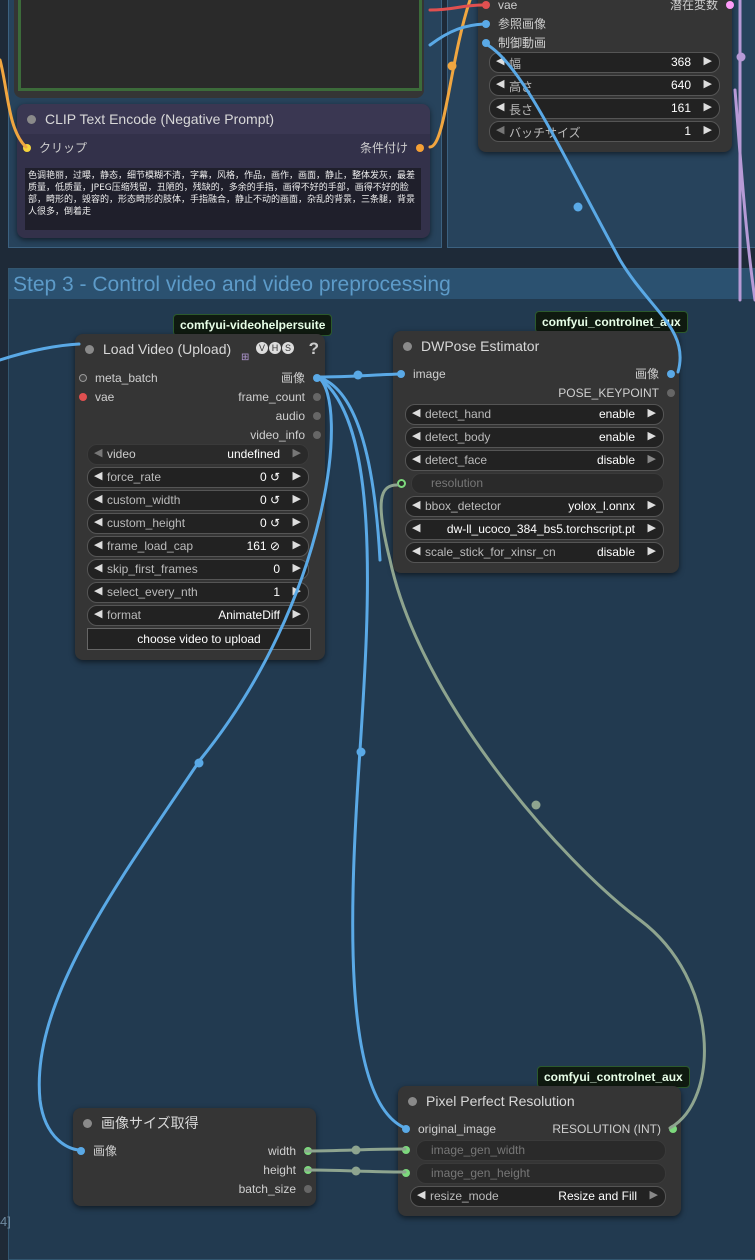  What do you see at coordinates (534, 552) in the screenshot?
I see `scale-stick-widget: ◀ scale_stick_for_xinsr_cn disable ▶` at bounding box center [534, 552].